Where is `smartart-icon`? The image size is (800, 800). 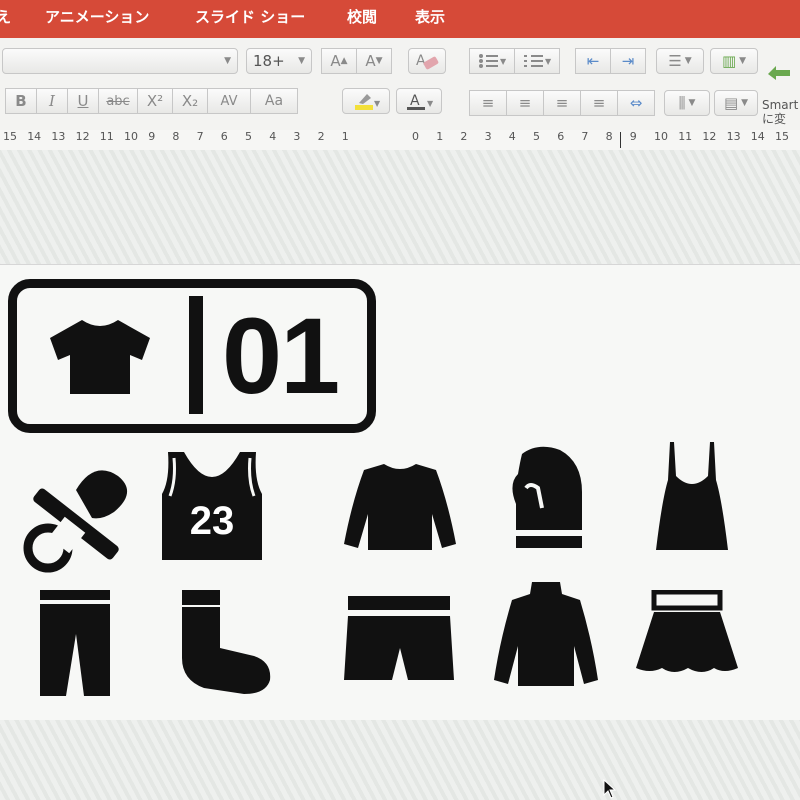
smartart-icon is located at coordinates (779, 70).